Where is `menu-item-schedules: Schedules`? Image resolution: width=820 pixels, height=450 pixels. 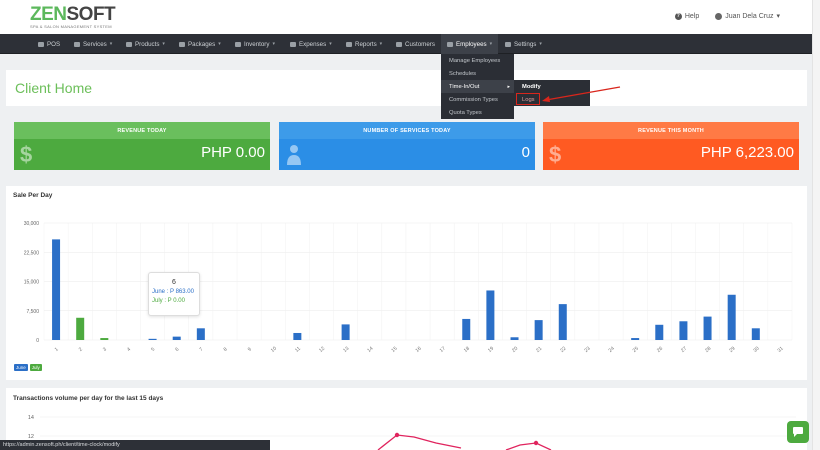
menu-item-schedules: Schedules is located at coordinates (477, 73).